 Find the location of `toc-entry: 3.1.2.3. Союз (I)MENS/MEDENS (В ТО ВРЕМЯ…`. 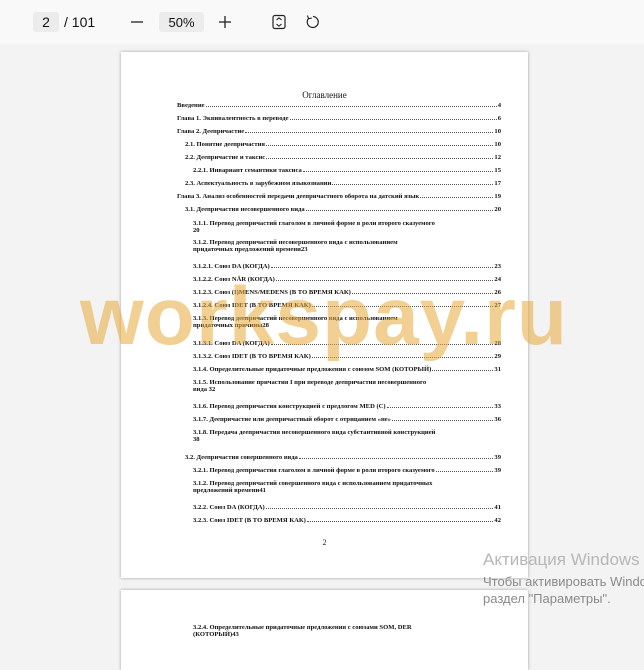

toc-entry: 3.1.2.3. Союз (I)MENS/MEDENS (В ТО ВРЕМЯ… is located at coordinates (347, 292).